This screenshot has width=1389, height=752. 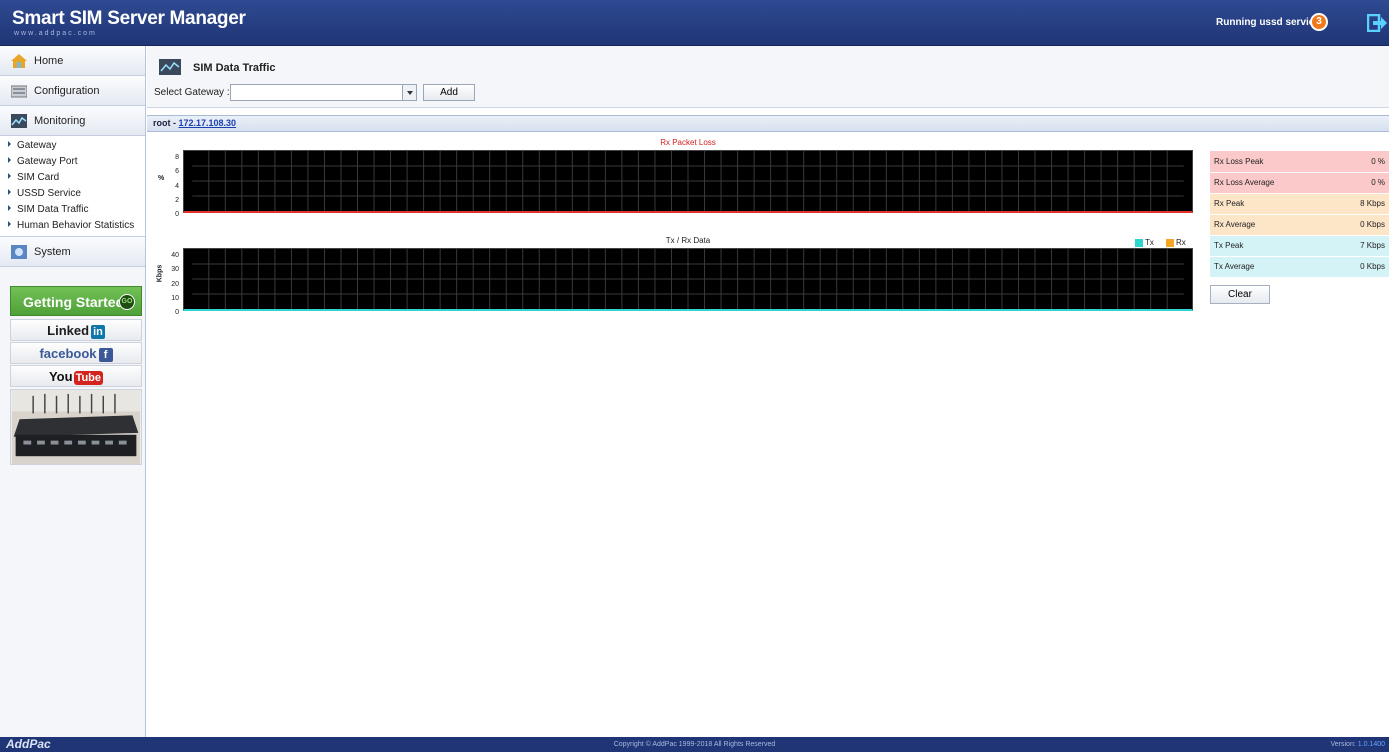 I want to click on gateway-ip-link: 172.17.108.30, so click(x=208, y=123).